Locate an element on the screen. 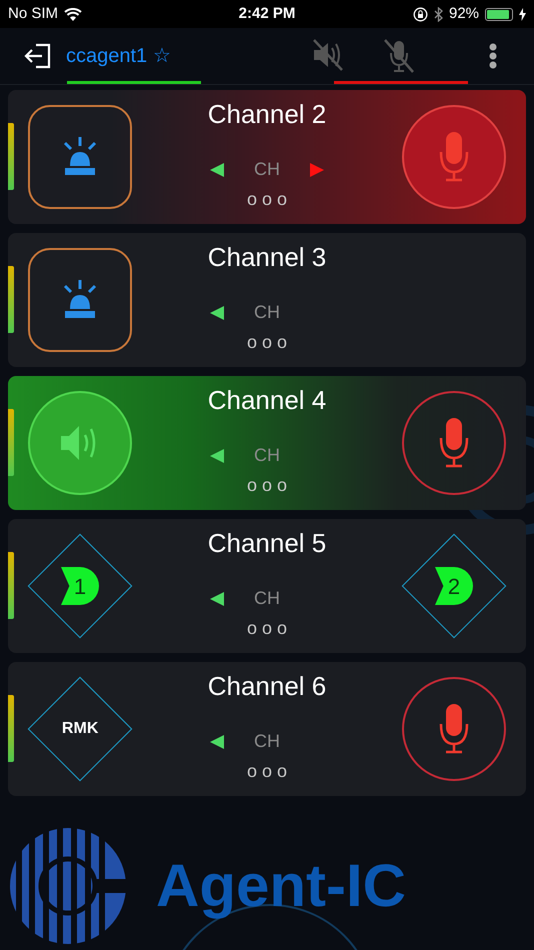 The width and height of the screenshot is (534, 950). gate-label: 2 is located at coordinates (454, 586).